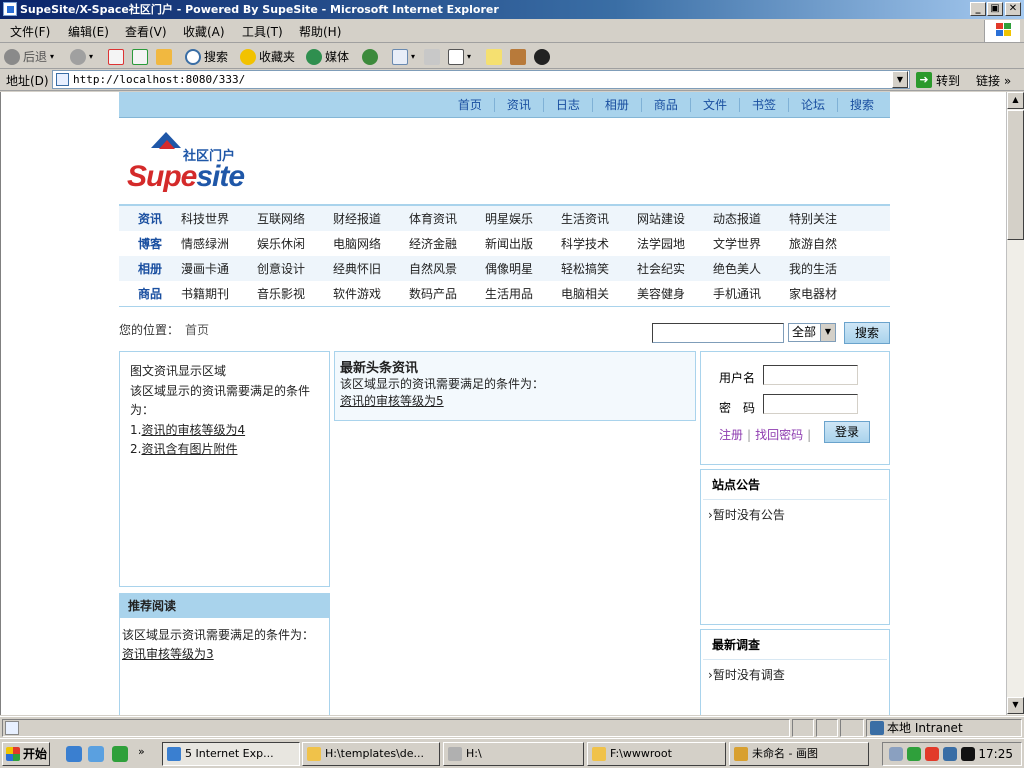 The width and height of the screenshot is (1024, 768). I want to click on site-search-button: 搜索, so click(867, 333).